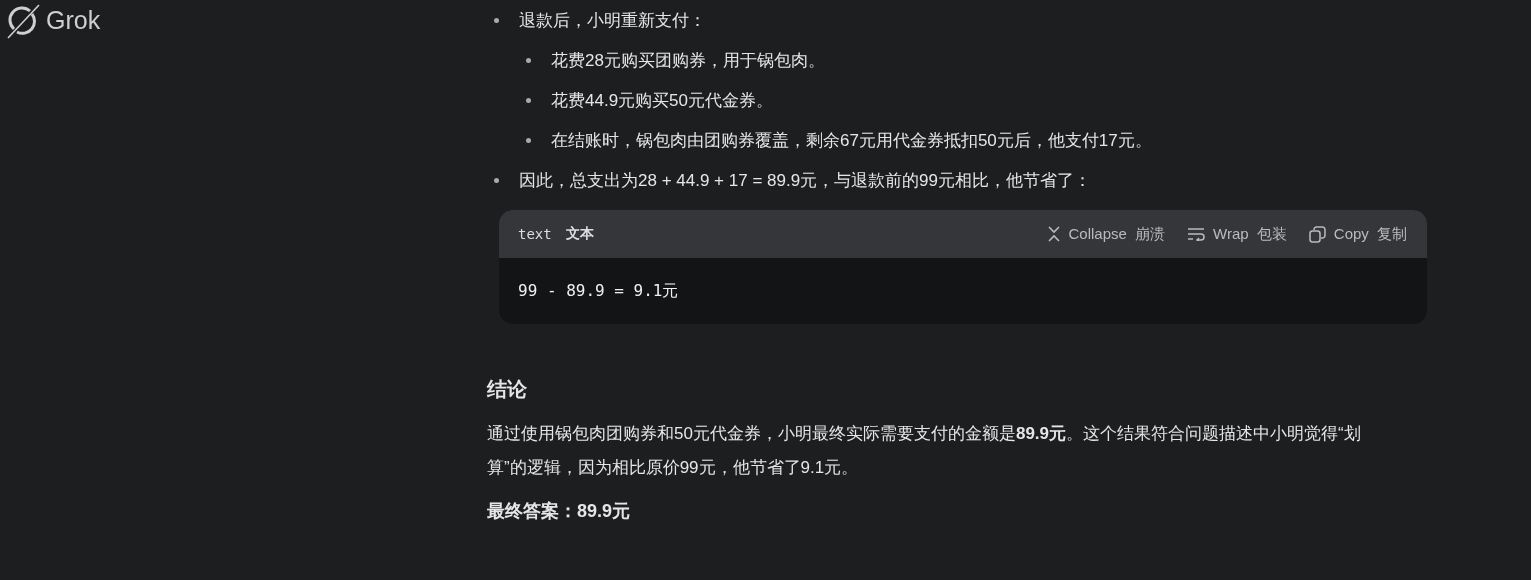  What do you see at coordinates (73, 20) in the screenshot?
I see `logo-text: Grok` at bounding box center [73, 20].